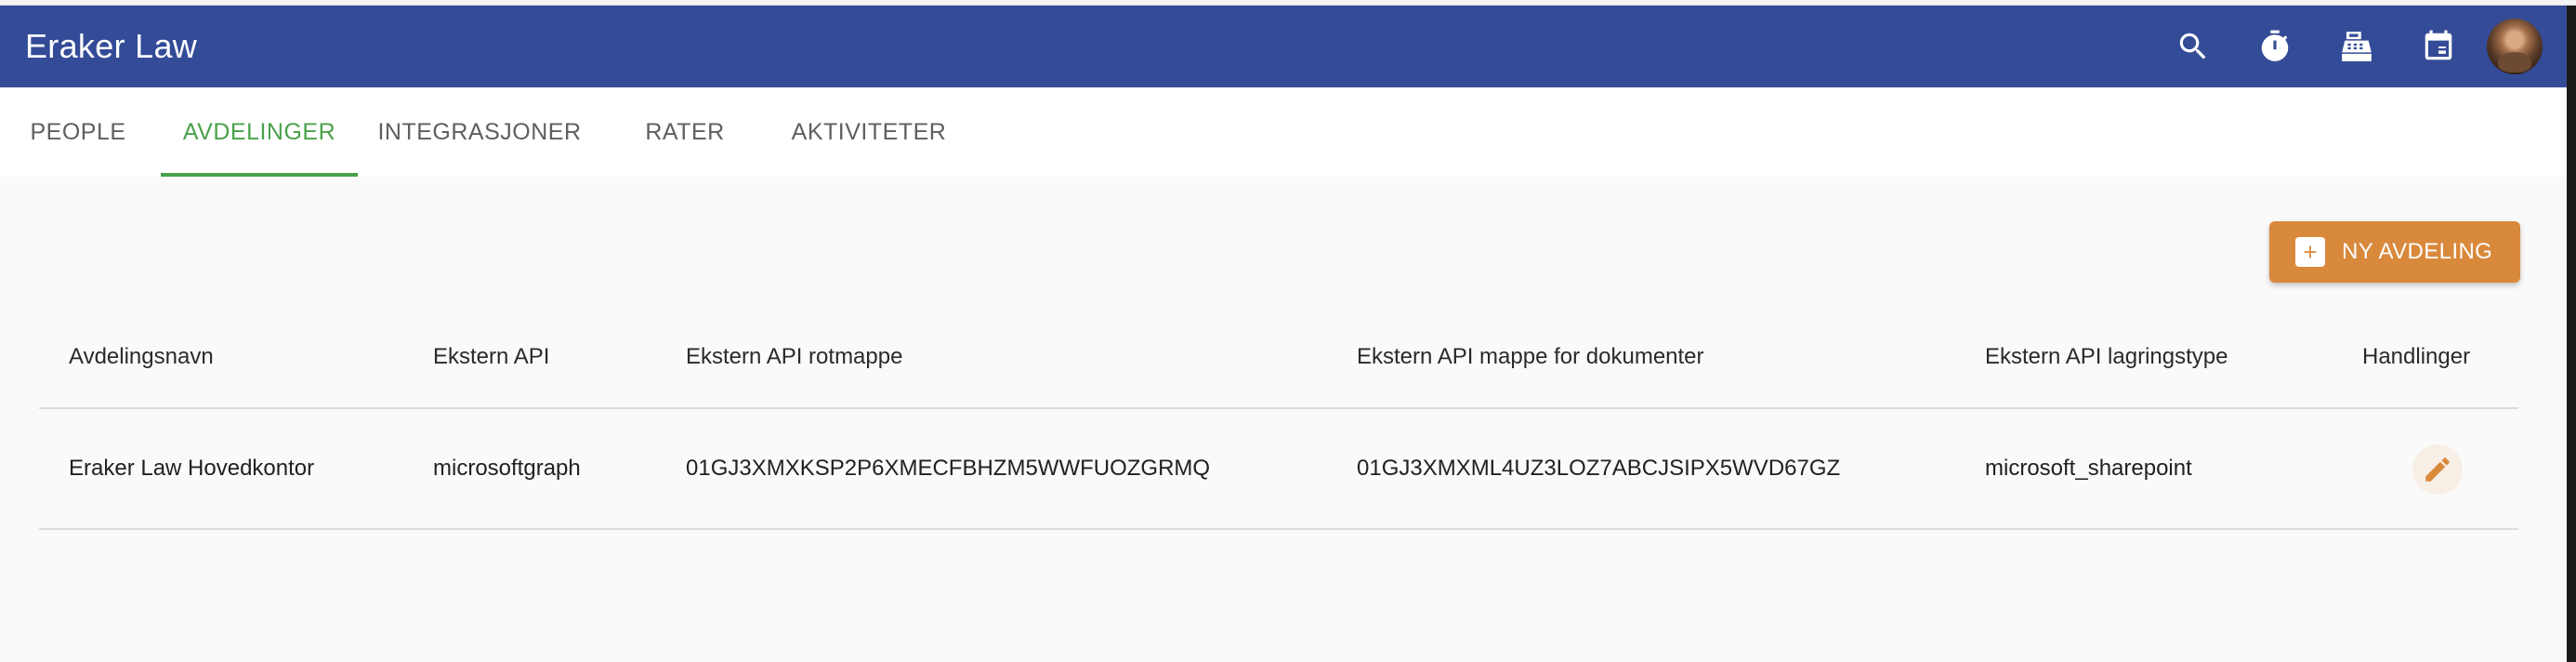 The height and width of the screenshot is (662, 2576). Describe the element at coordinates (794, 357) in the screenshot. I see `column-header: Ekstern API rotmappe` at that location.